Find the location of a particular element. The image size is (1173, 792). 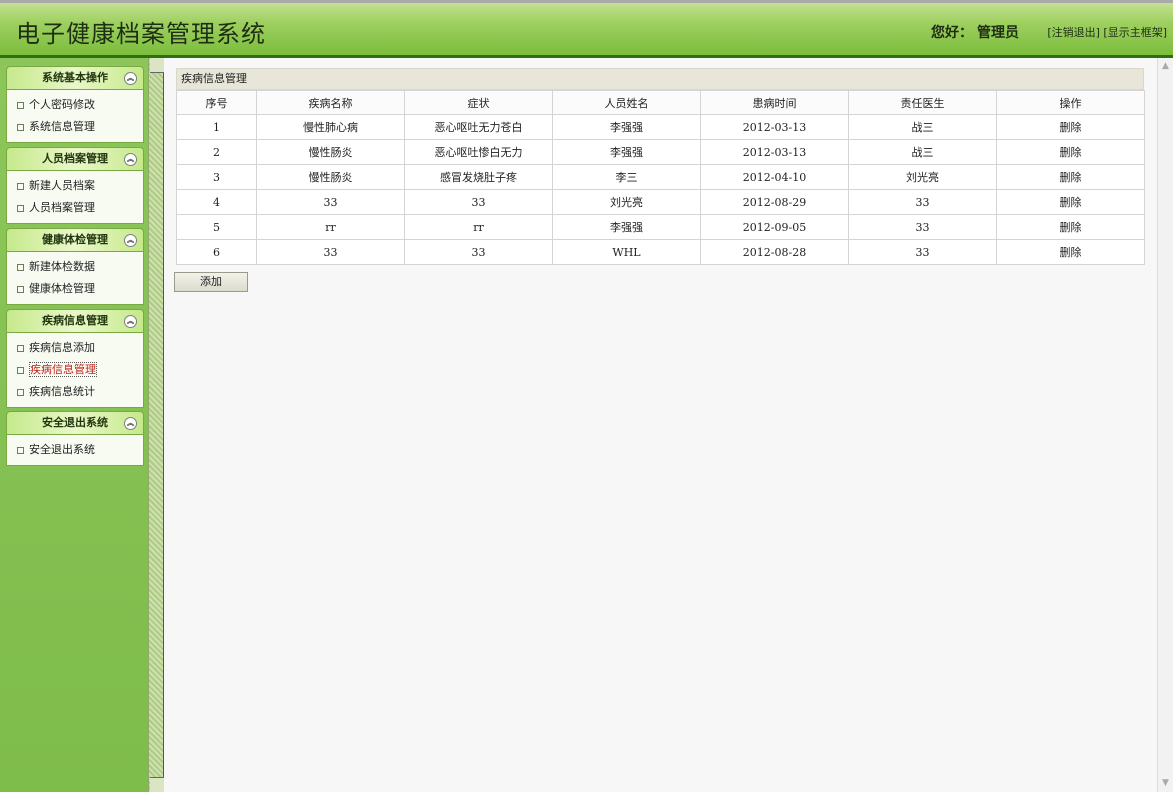

menu-group: 安全退出系统 ︽ 安全退出系统 is located at coordinates (75, 438).